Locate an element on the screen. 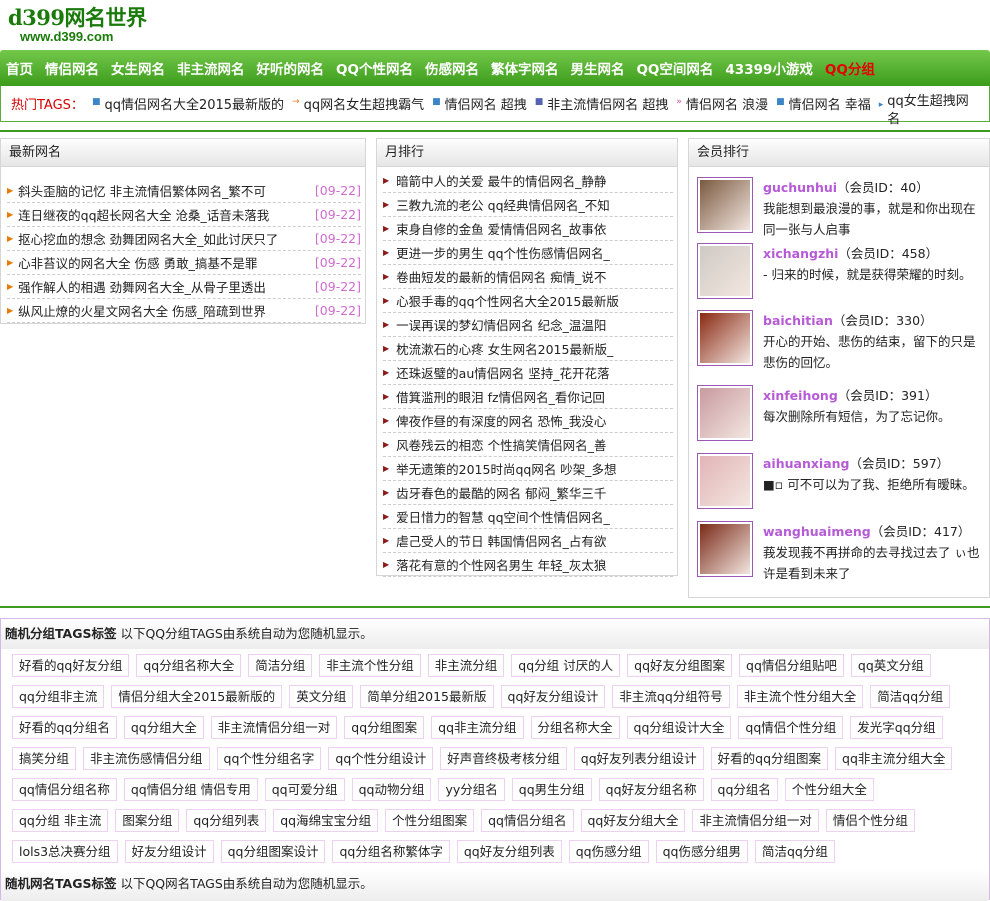 The image size is (990, 901). list-item: ▶ 强作解人的相遇 劲舞网名大全_从骨子里透出 [09-22] is located at coordinates (184, 287).